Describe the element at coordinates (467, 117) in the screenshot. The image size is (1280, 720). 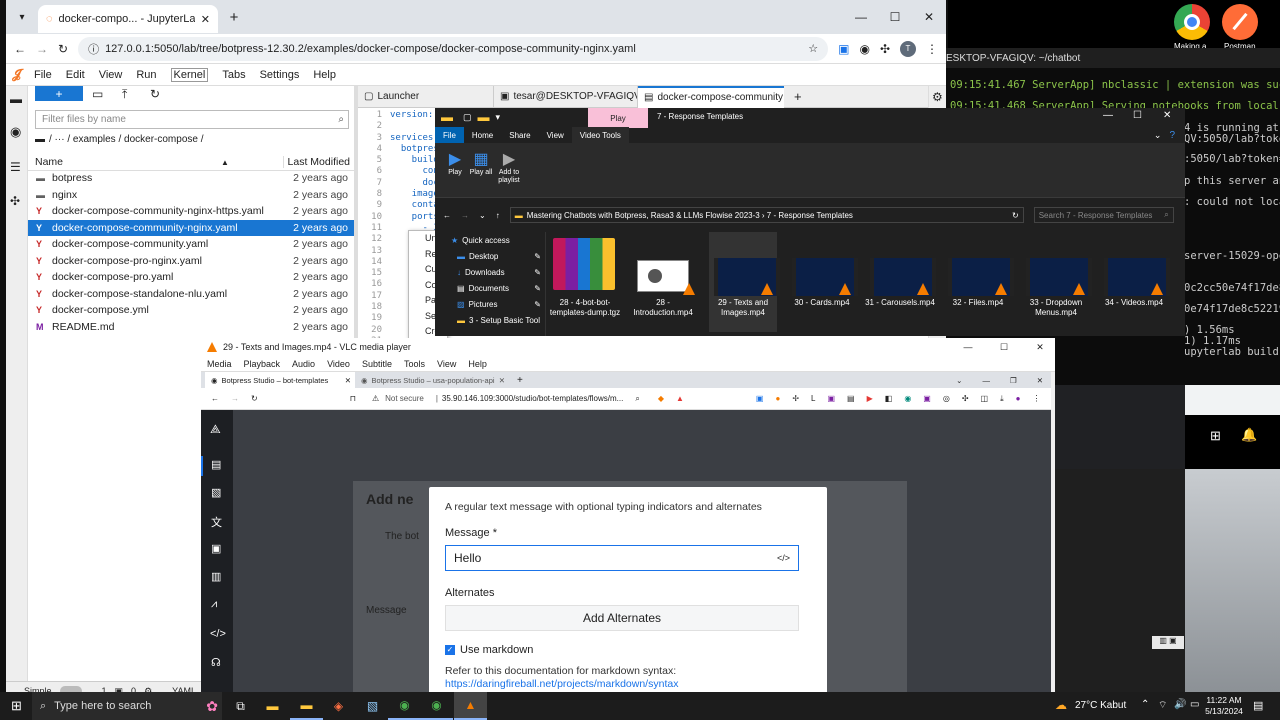
I see `qat-icon: ▢` at that location.